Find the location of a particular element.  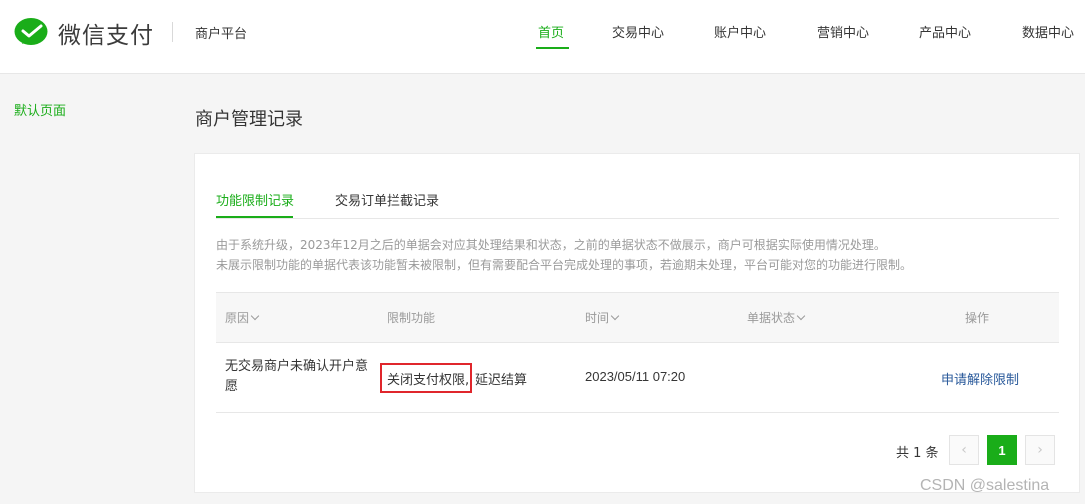

cell-time: 2023/05/11 07:20 is located at coordinates (635, 376).